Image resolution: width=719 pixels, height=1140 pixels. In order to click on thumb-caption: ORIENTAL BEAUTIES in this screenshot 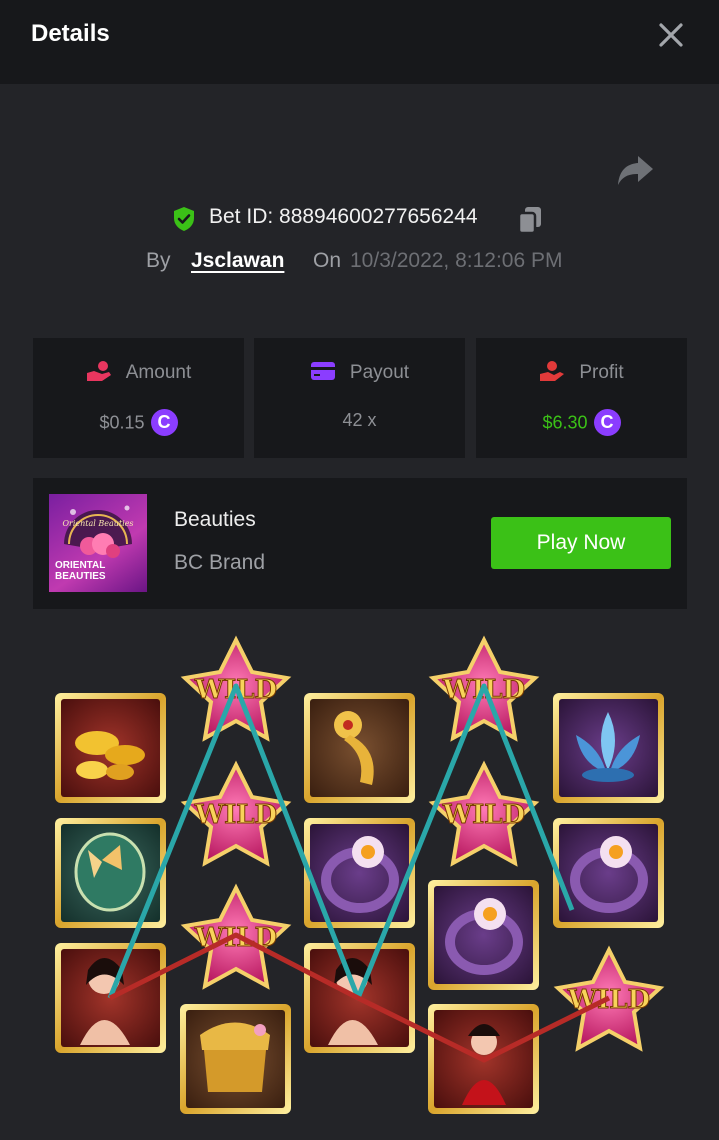, I will do `click(80, 571)`.